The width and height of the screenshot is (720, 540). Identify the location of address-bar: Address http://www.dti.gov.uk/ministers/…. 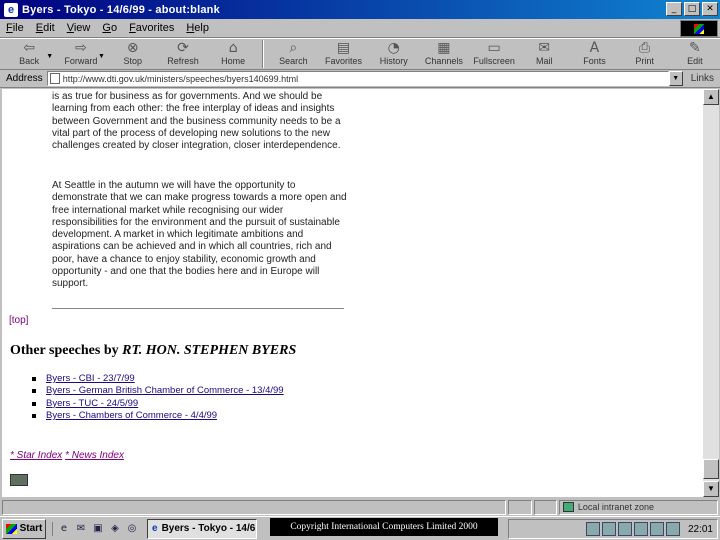
(360, 79).